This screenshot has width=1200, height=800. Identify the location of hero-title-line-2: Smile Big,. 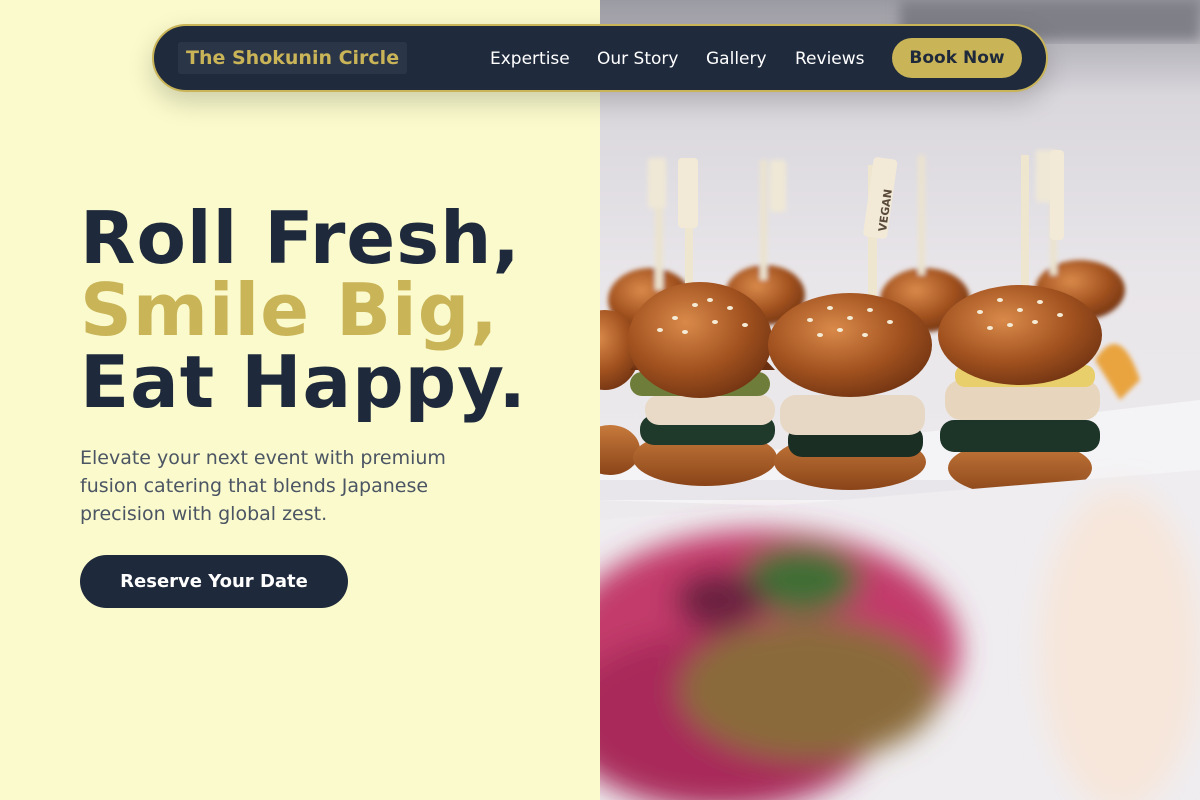
(289, 310).